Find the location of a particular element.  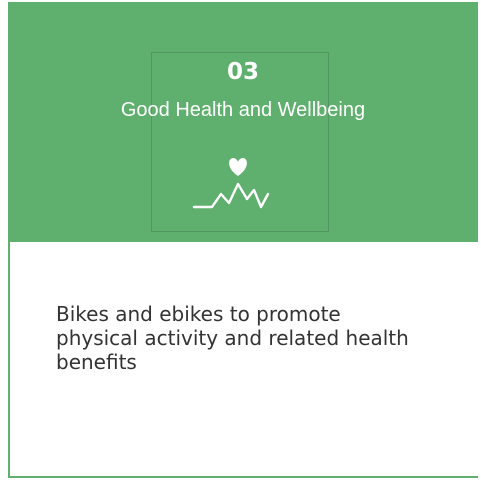

goal-title: Good Health and Wellbeing is located at coordinates (243, 110).